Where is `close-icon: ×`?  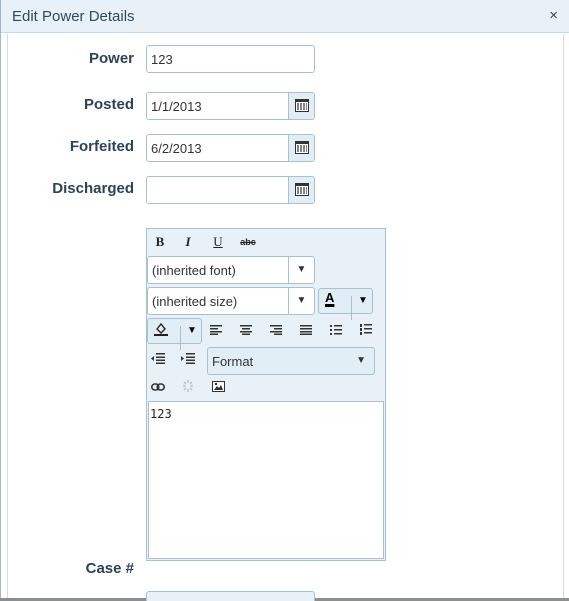 close-icon: × is located at coordinates (553, 15).